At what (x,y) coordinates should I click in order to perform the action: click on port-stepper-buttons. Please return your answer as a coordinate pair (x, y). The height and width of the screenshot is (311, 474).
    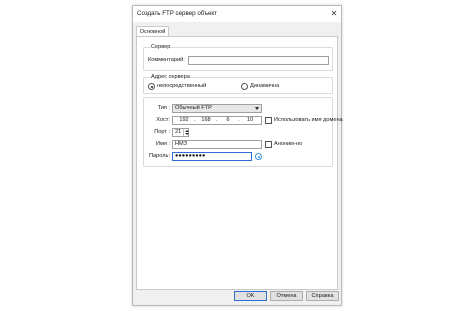
    Looking at the image, I should click on (186, 132).